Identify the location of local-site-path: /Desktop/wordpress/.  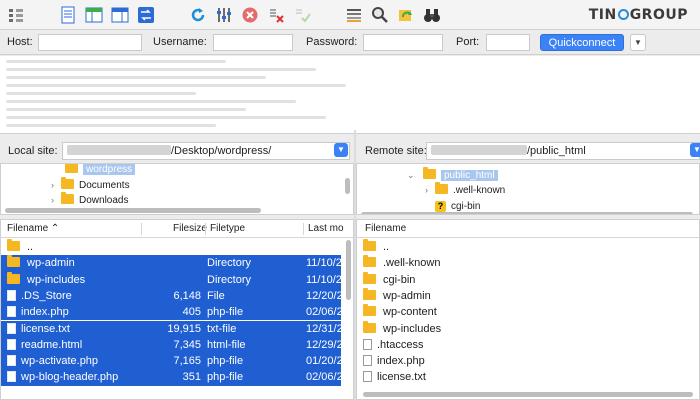
(206, 151).